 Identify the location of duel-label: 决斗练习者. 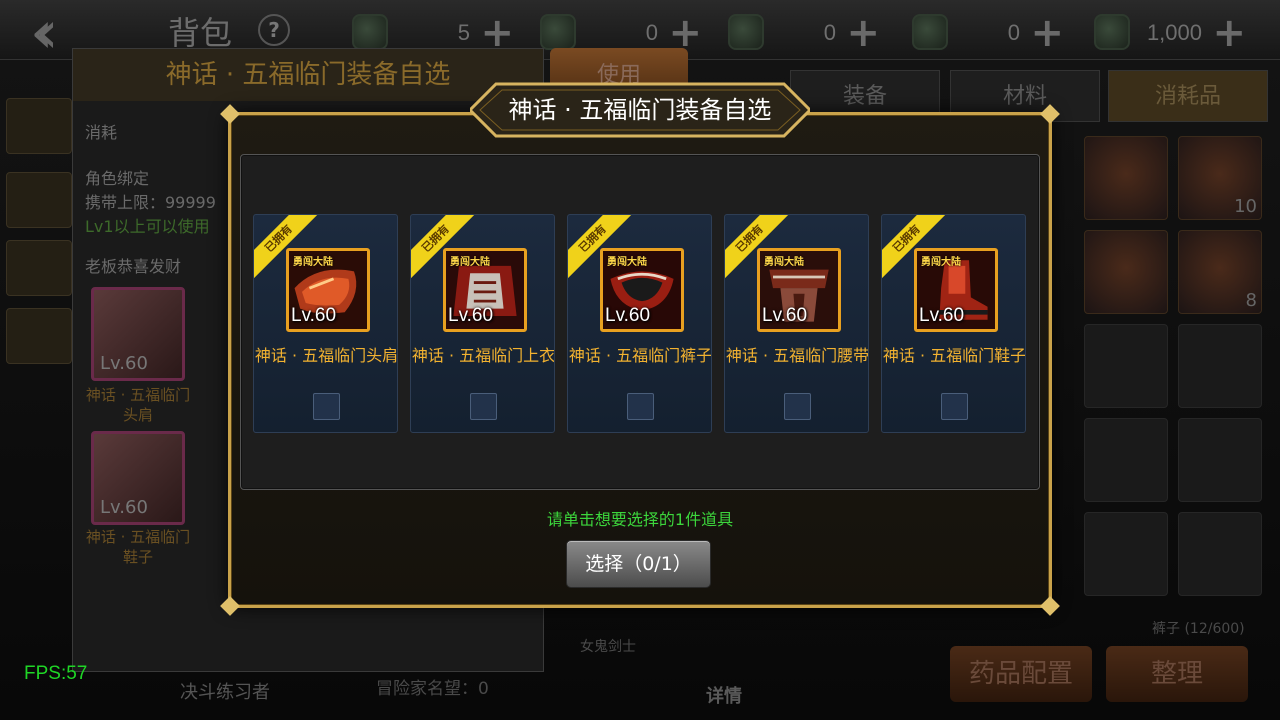
(225, 692).